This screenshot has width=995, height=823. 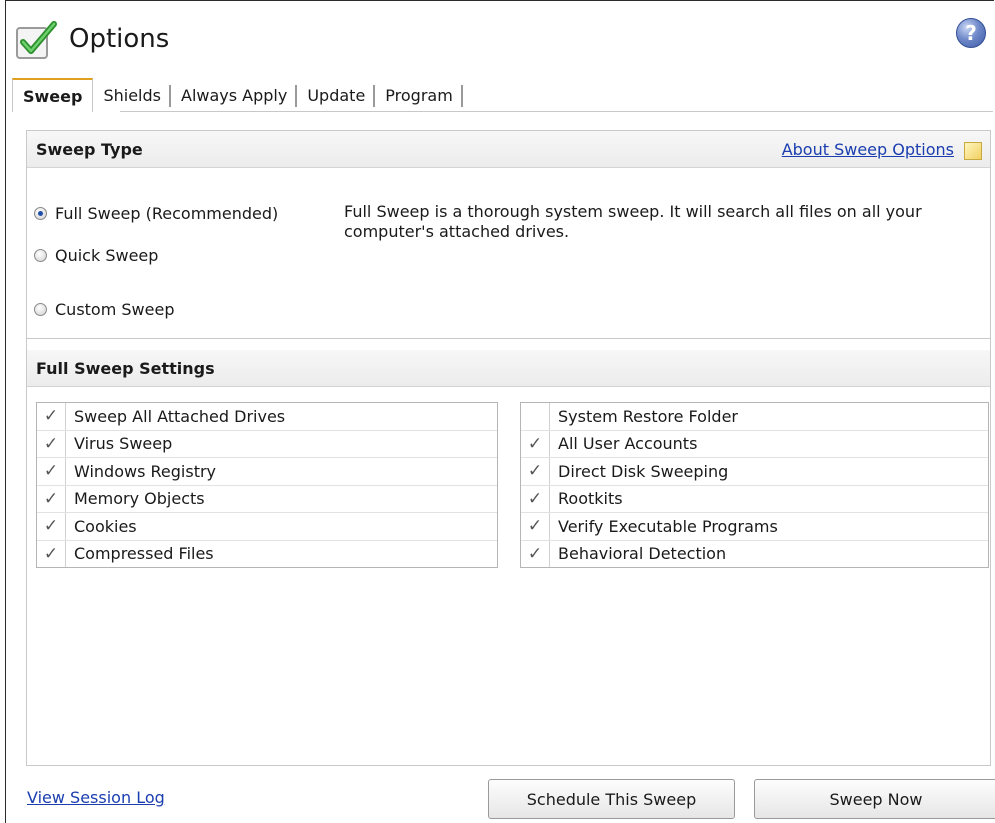 I want to click on list-item-label: Cookies, so click(x=105, y=526).